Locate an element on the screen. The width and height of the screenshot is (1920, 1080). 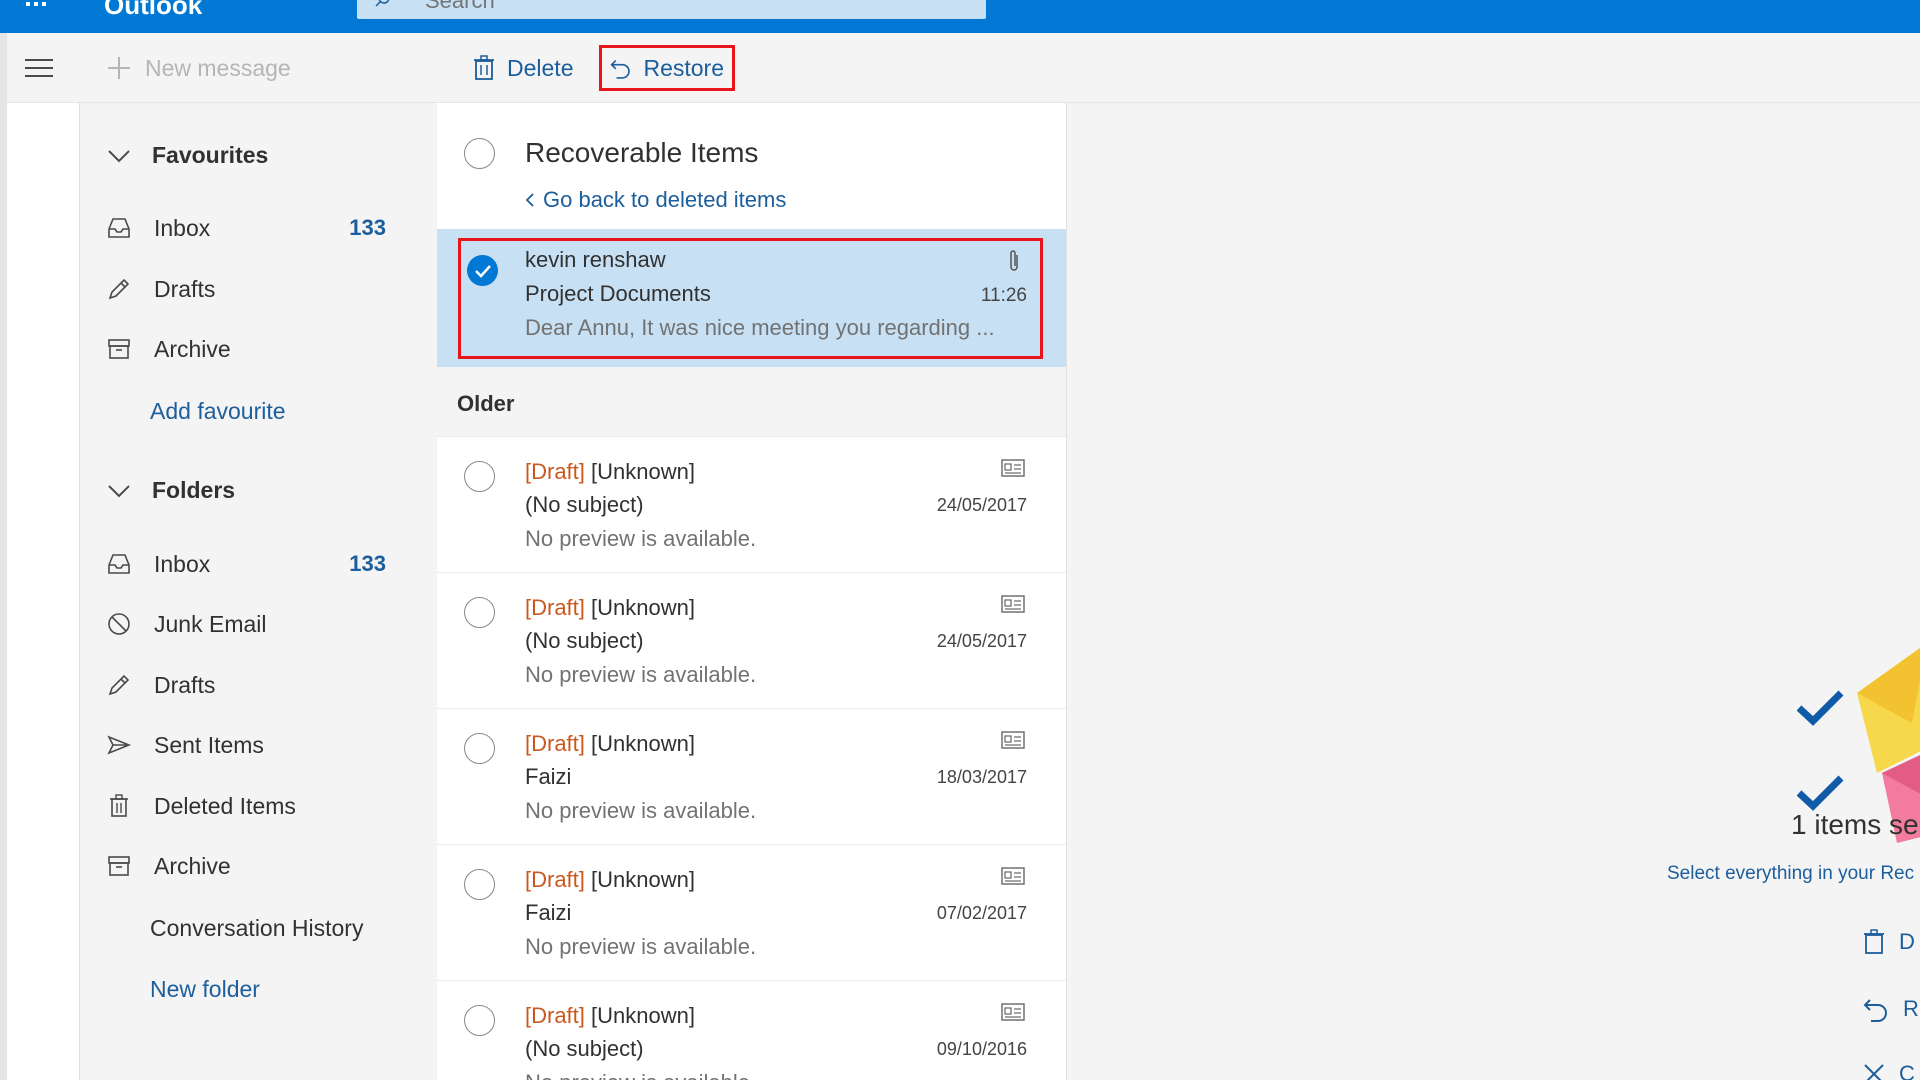
nav-folder-archive: Archive is located at coordinates (256, 866).